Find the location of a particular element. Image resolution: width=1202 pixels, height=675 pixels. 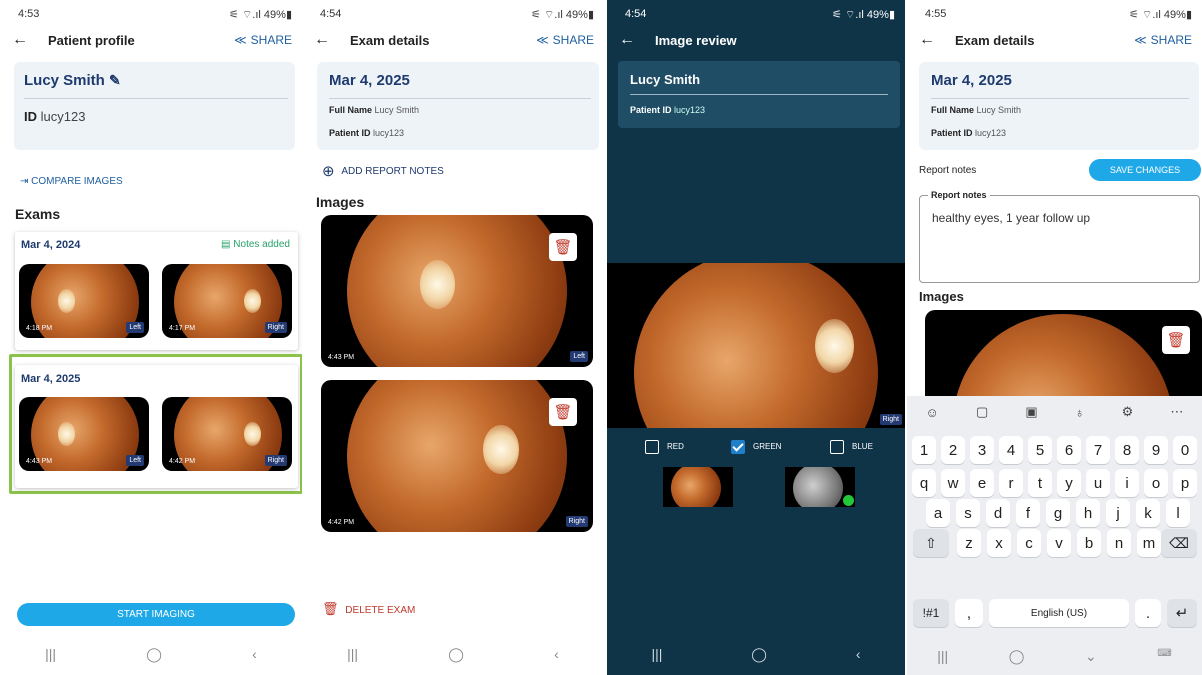

key-o: o is located at coordinates (1156, 483).